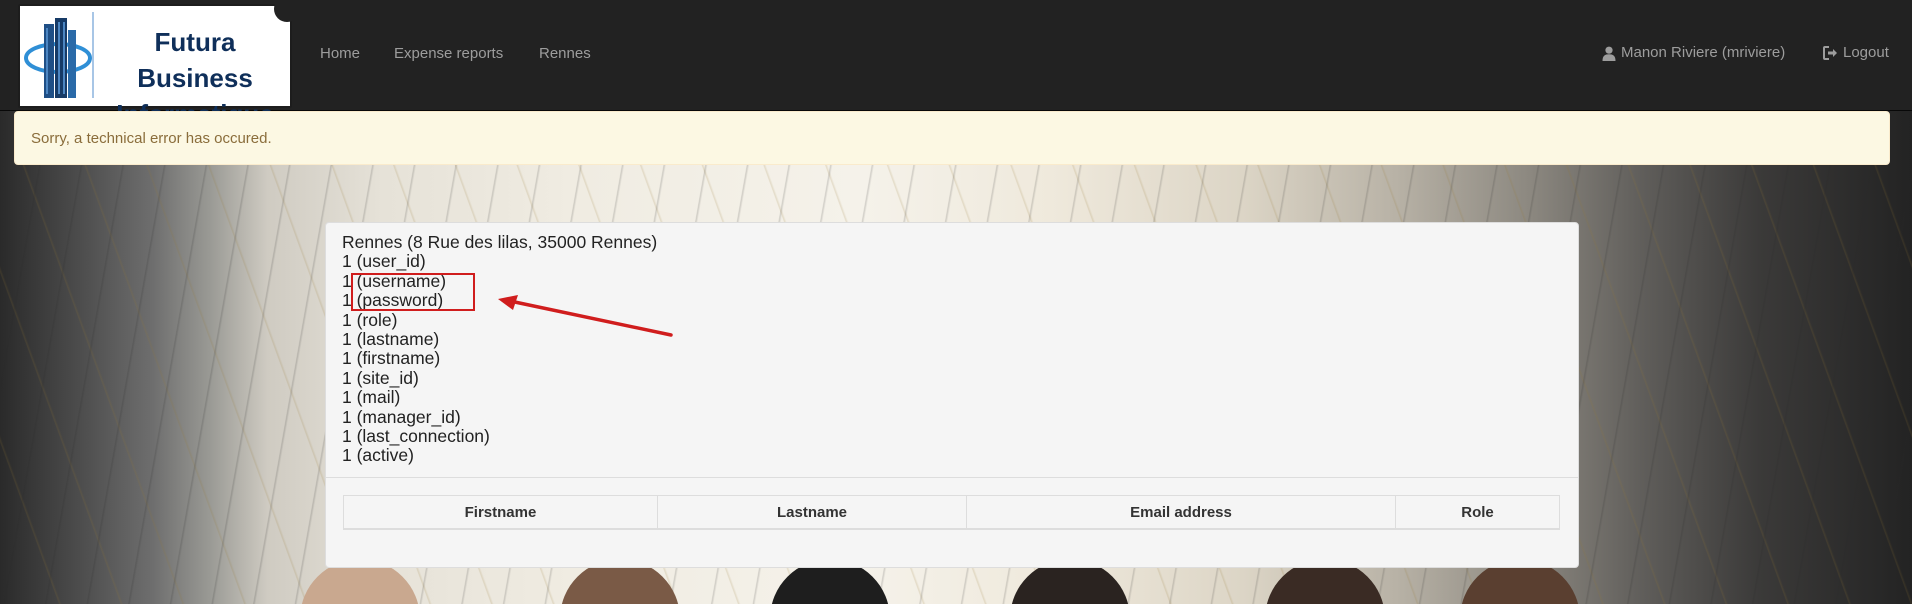 This screenshot has height=604, width=1912. What do you see at coordinates (340, 54) in the screenshot?
I see `nav-home-link: Home` at bounding box center [340, 54].